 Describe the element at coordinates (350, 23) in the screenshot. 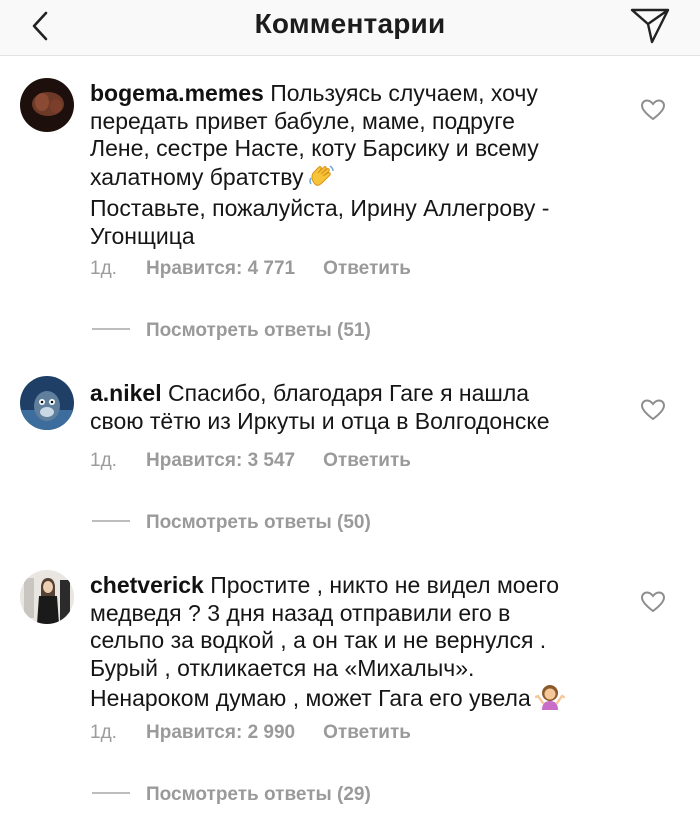

I see `page-title: Комментарии` at that location.